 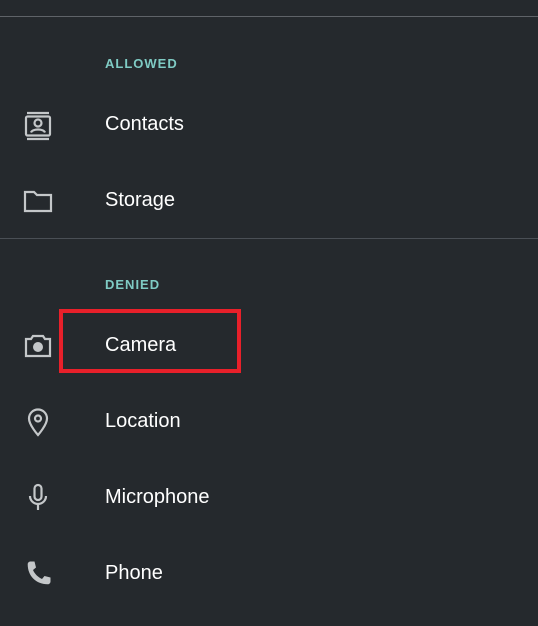 I want to click on permission-row-contacts: Contacts, so click(x=269, y=124).